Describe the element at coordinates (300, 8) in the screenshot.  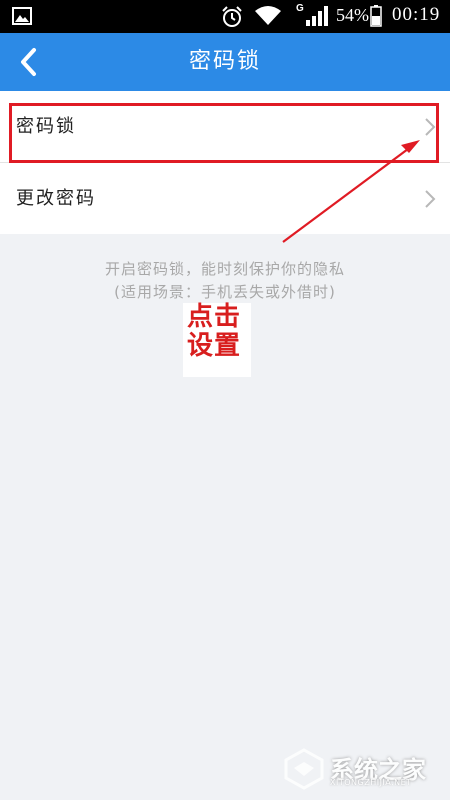
I see `network-type-label: G` at that location.